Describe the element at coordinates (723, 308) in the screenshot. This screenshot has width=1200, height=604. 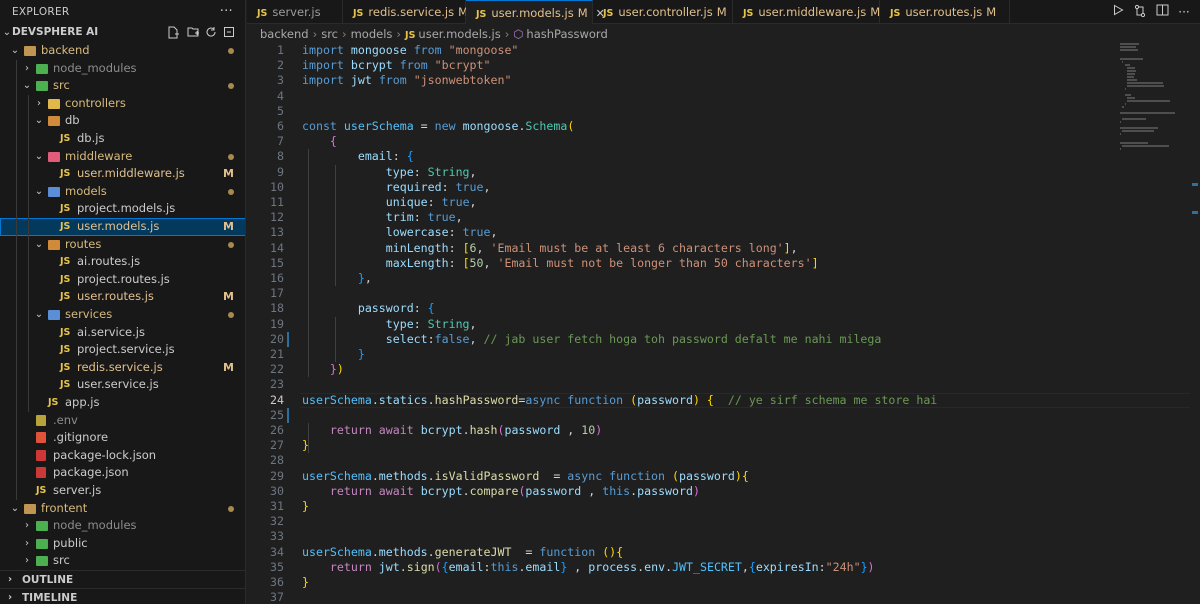
I see `code-line: 18 password: {` at that location.